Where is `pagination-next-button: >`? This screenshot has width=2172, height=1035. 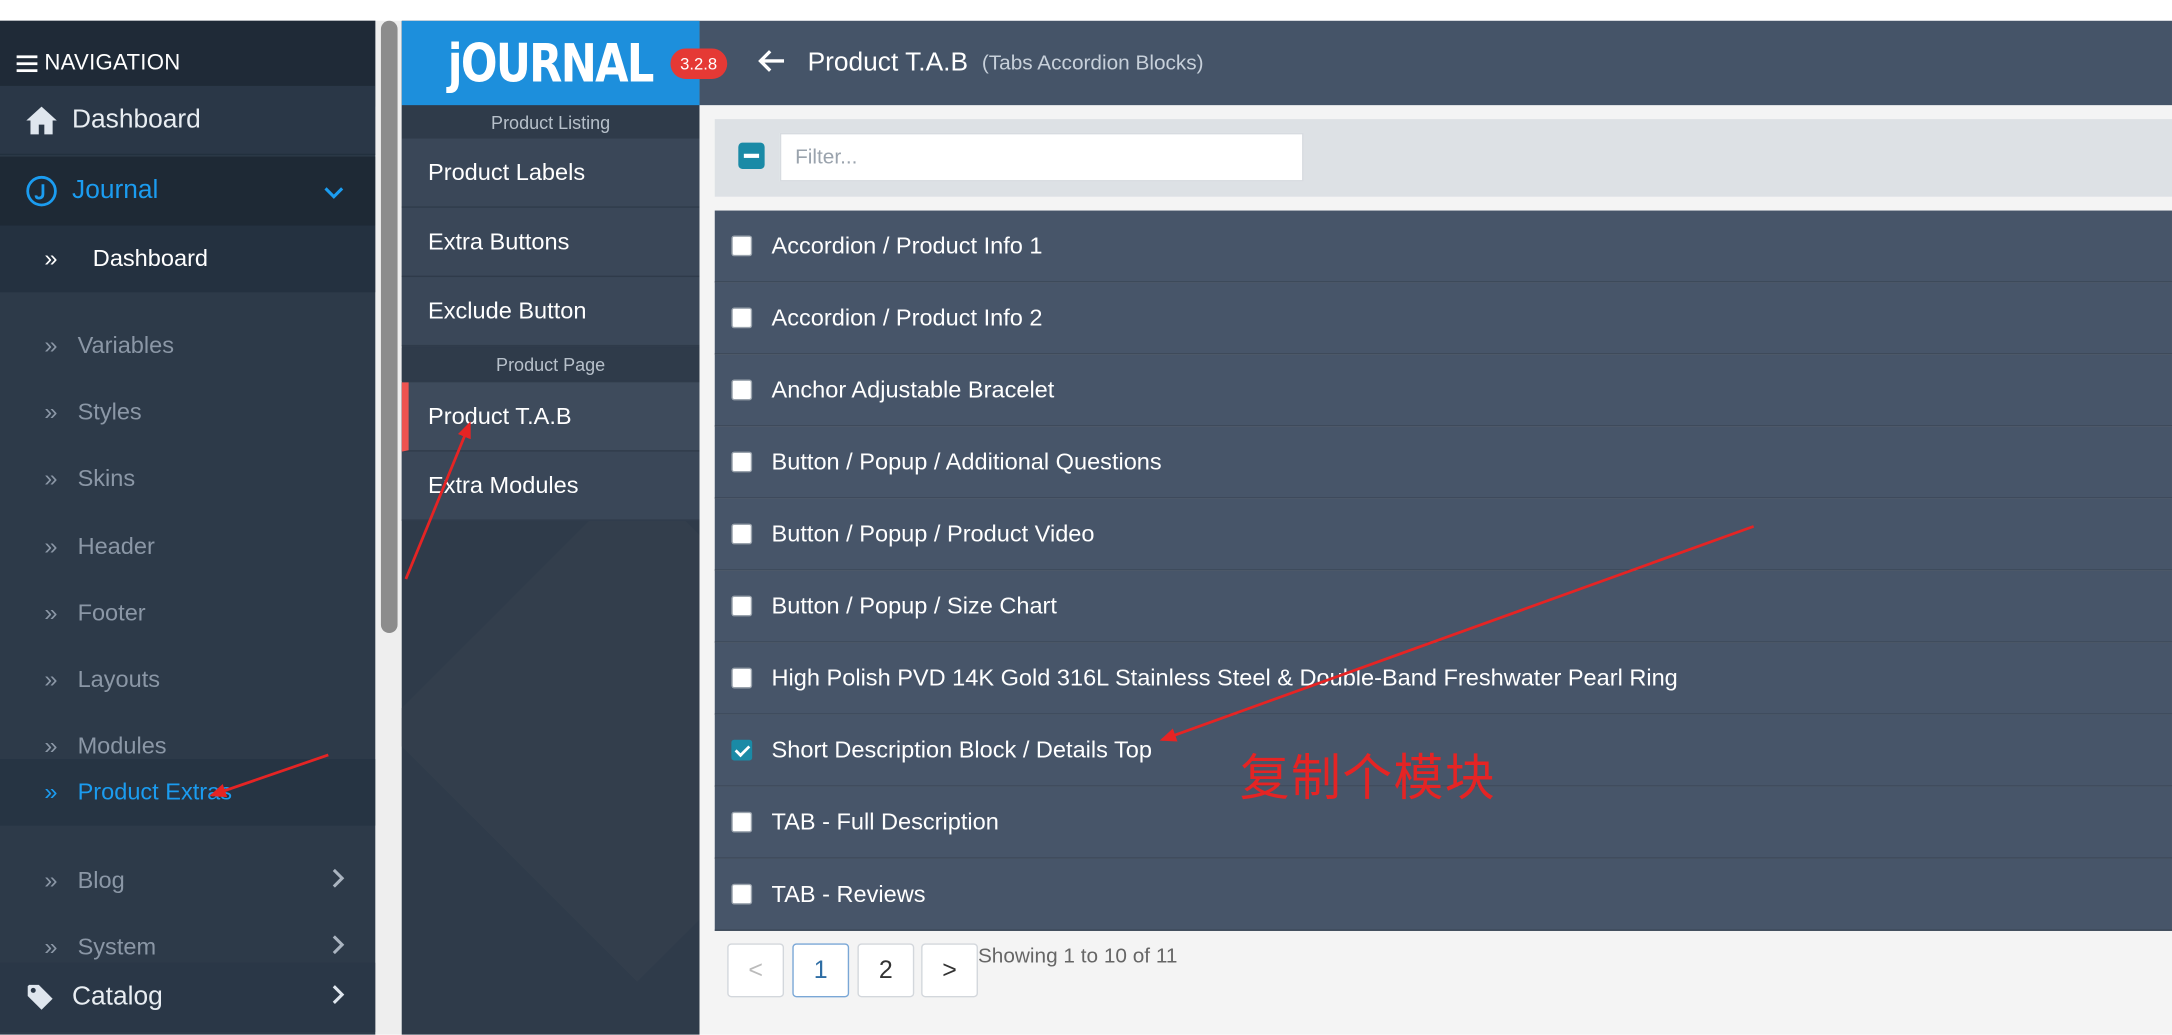
pagination-next-button: > is located at coordinates (949, 970).